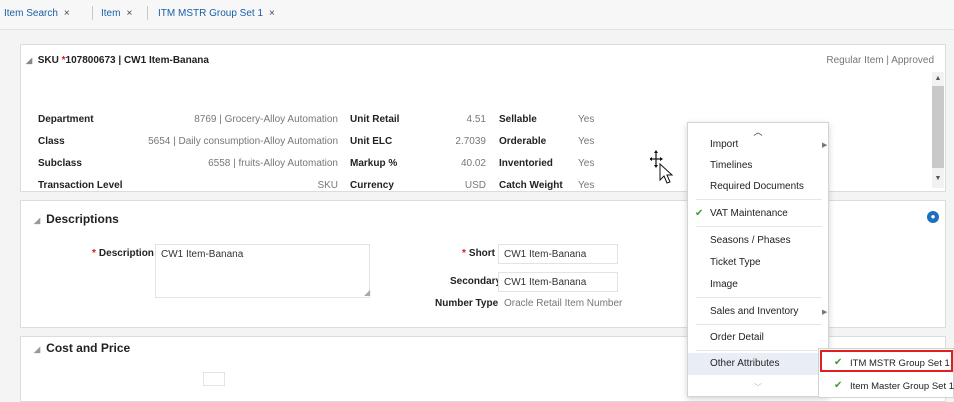 Image resolution: width=954 pixels, height=402 pixels. Describe the element at coordinates (558, 254) in the screenshot. I see `short-description-input: CW1 Item-Banana` at that location.